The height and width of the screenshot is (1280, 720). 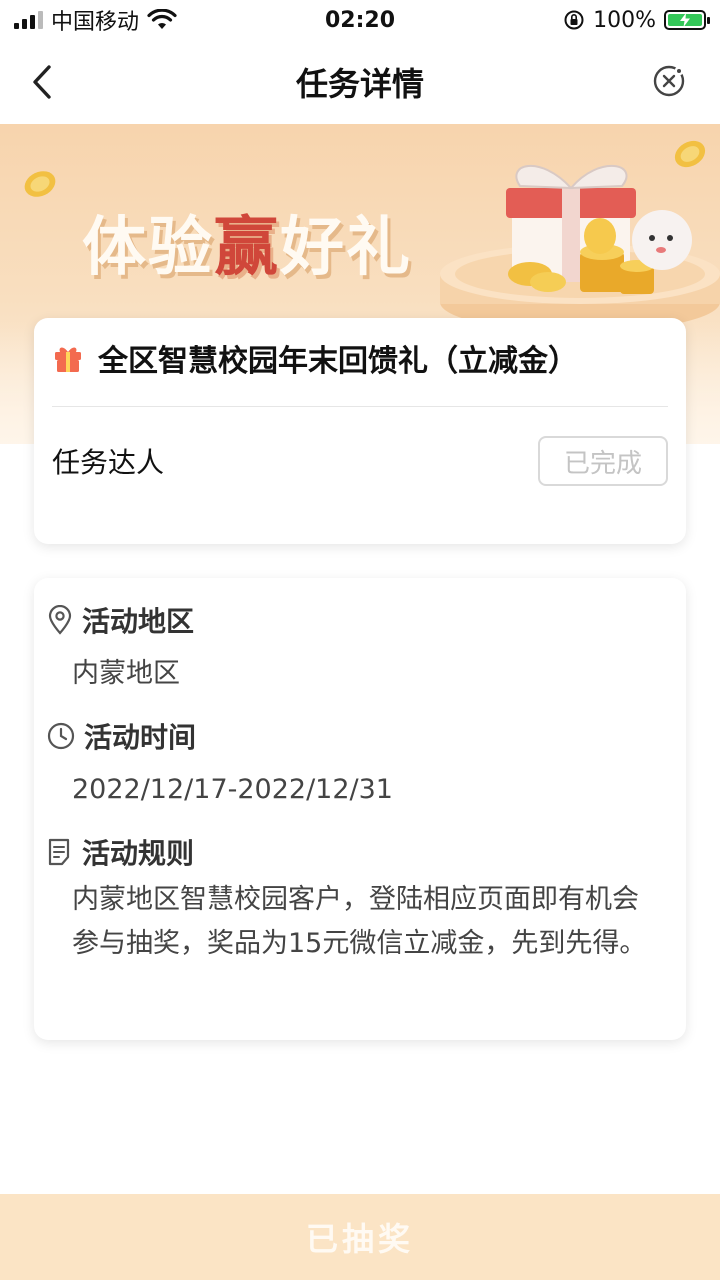 I want to click on rules-heading: 活动规则, so click(x=120, y=852).